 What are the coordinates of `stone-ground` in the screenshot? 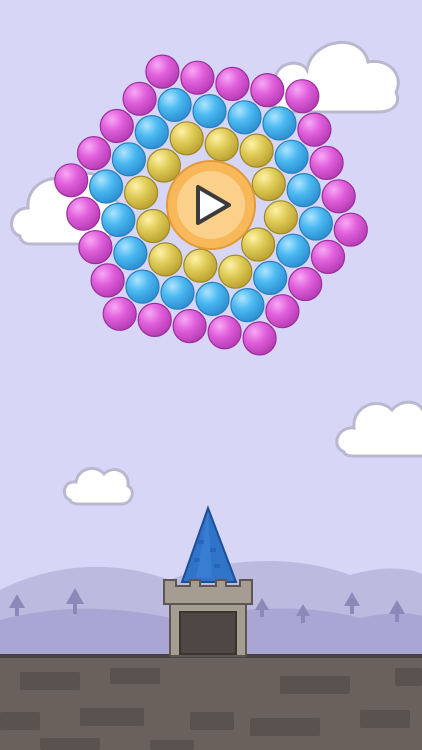 It's located at (211, 702).